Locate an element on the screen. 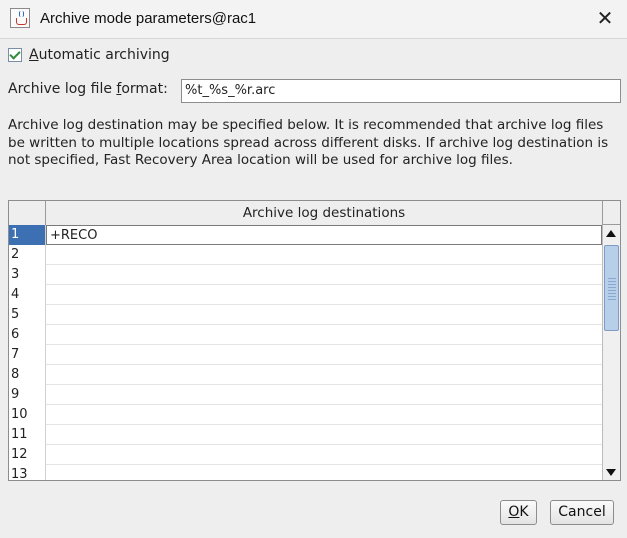 This screenshot has width=627, height=538. table-header: Archive log destinations is located at coordinates (305, 213).